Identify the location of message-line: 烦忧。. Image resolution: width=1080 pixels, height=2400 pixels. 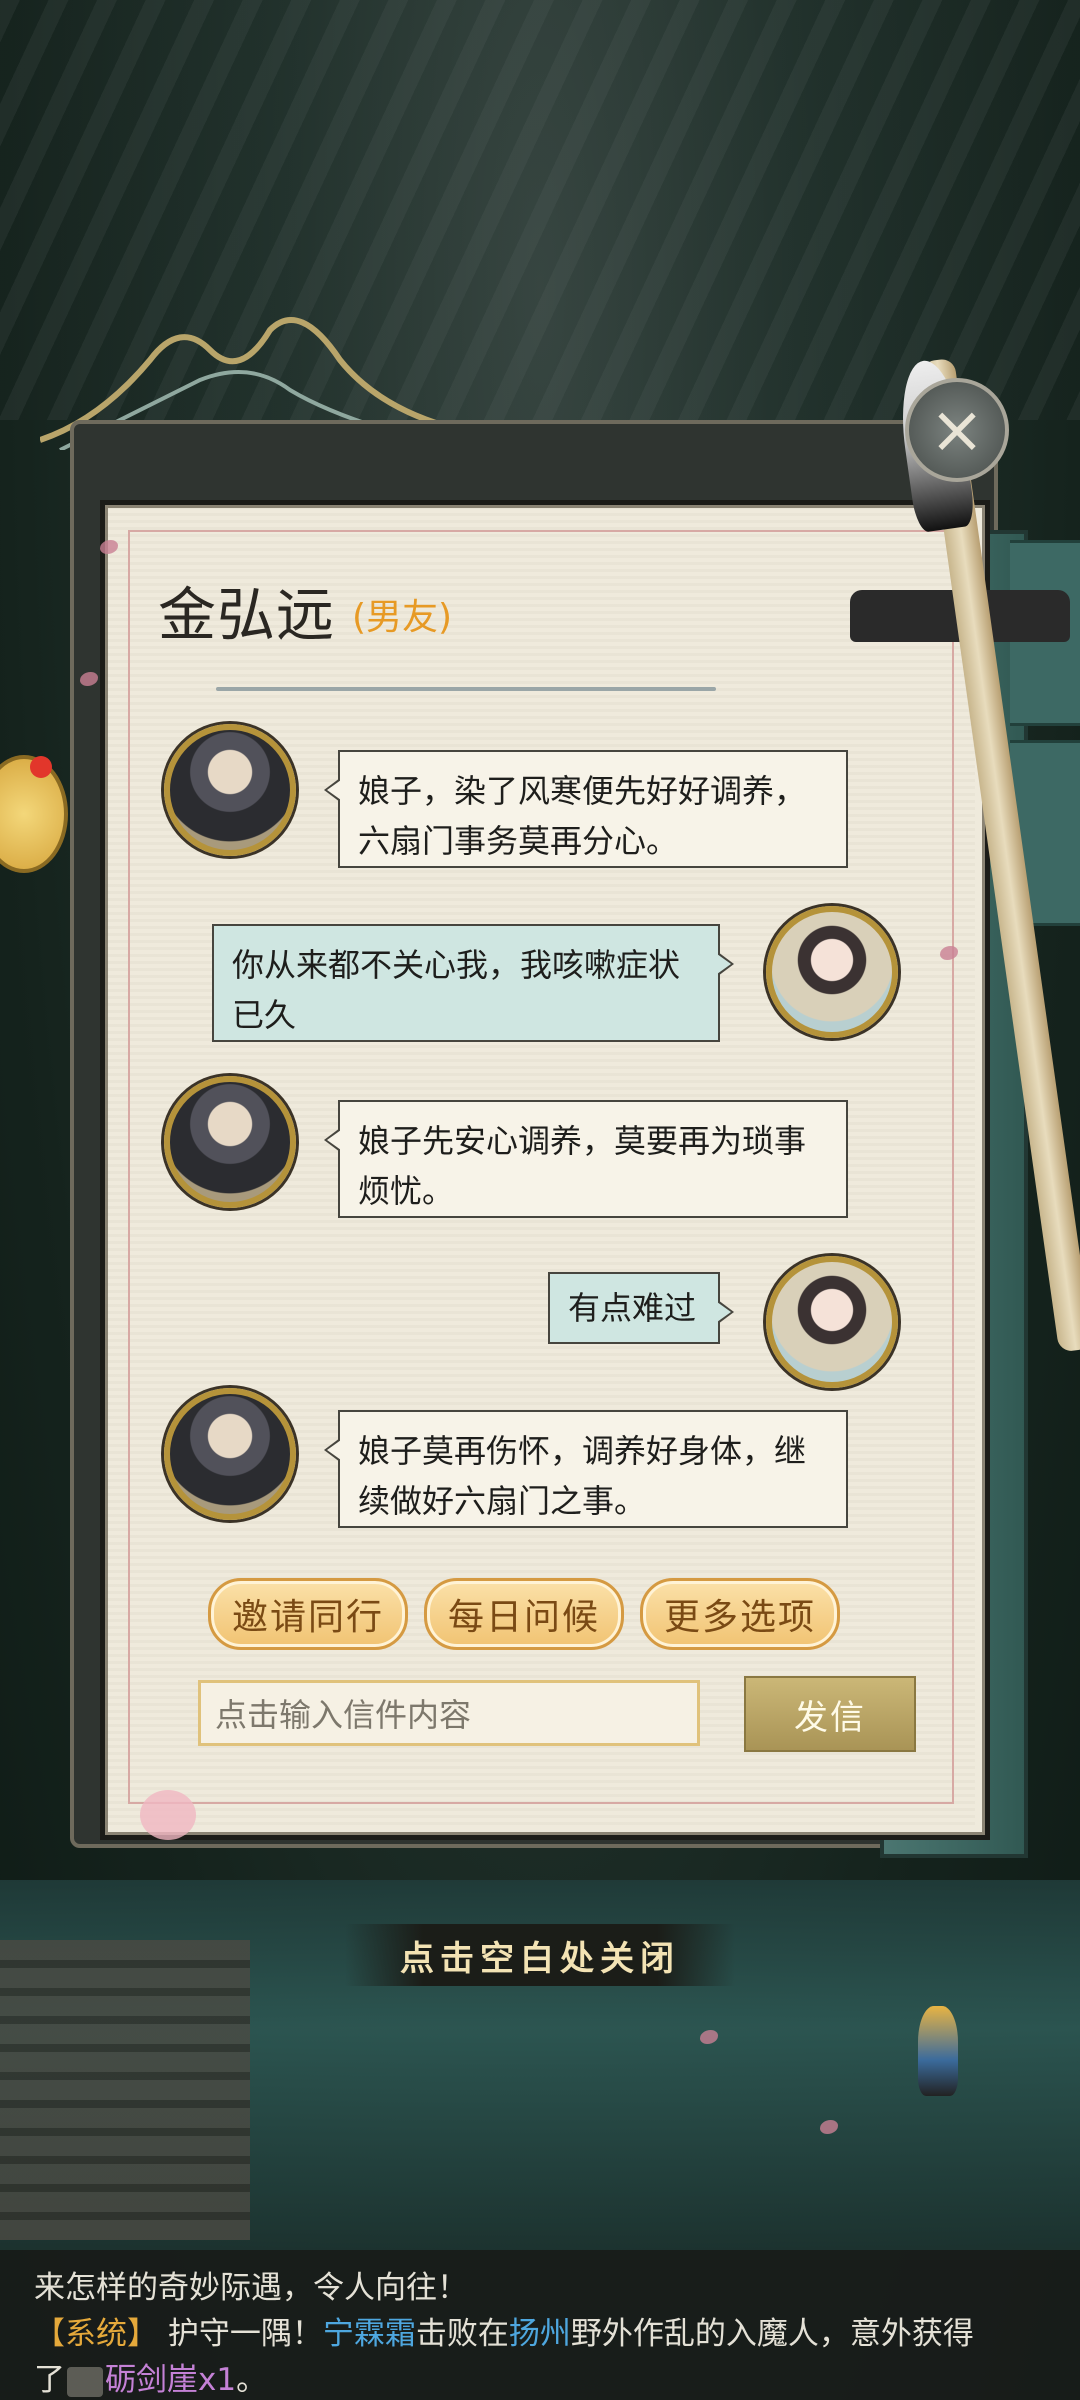
(406, 1191).